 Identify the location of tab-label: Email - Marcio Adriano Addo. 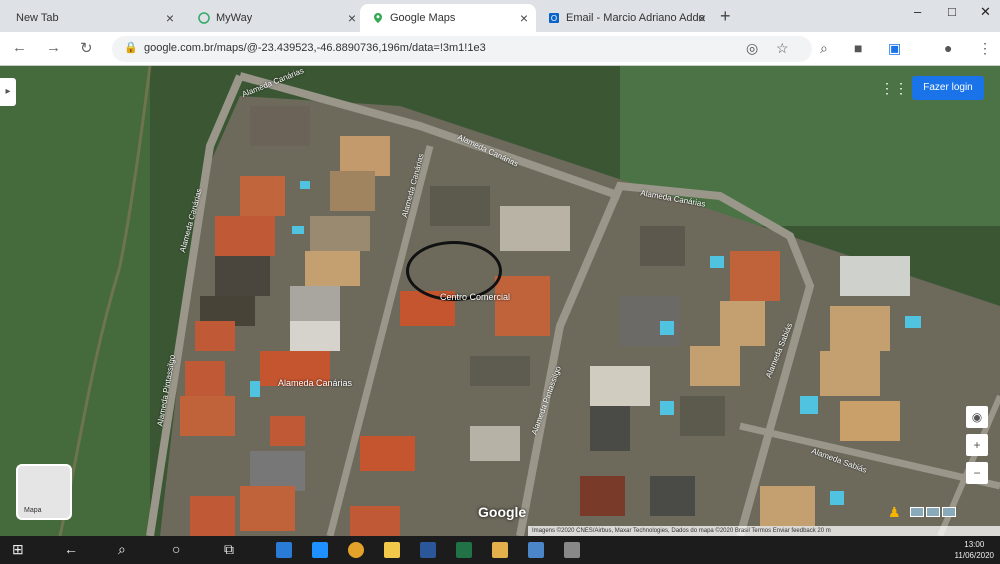
(635, 18).